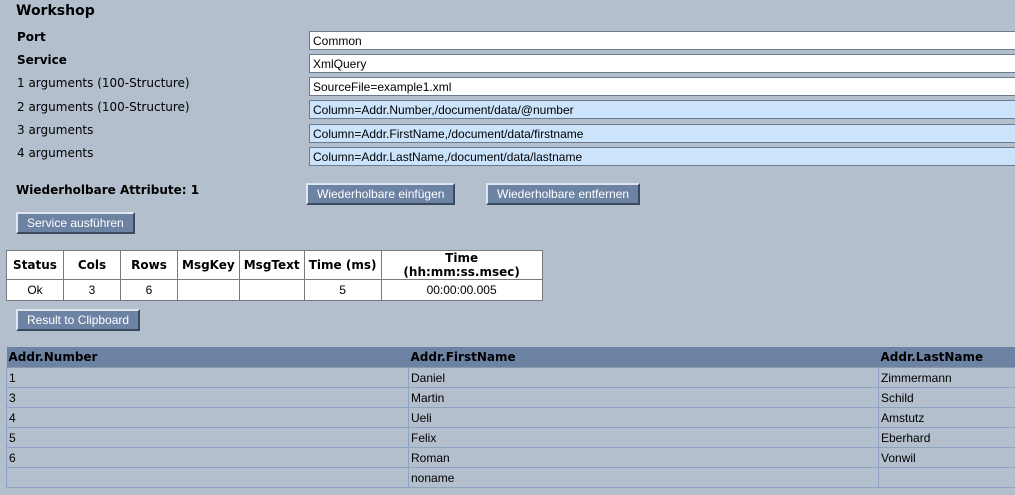 Image resolution: width=1015 pixels, height=495 pixels. Describe the element at coordinates (207, 477) in the screenshot. I see `number-cell` at that location.